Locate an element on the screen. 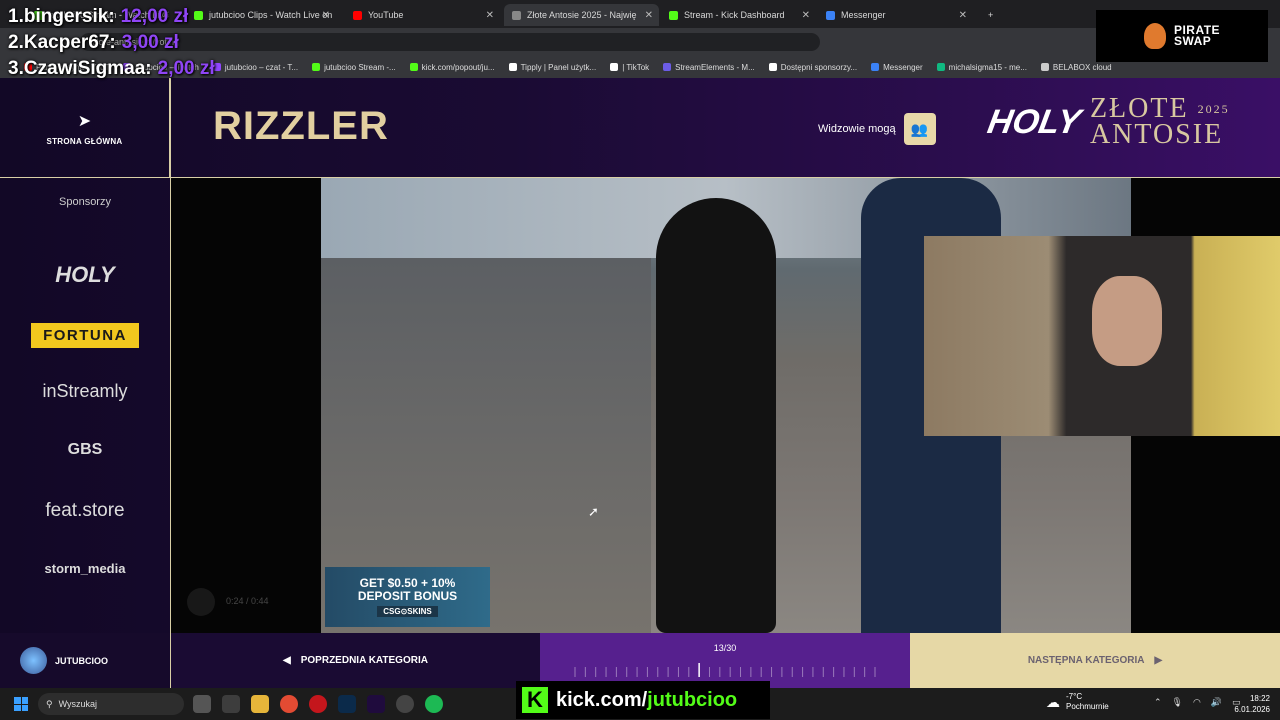  kick-prefix: kick.com/ is located at coordinates (602, 699).